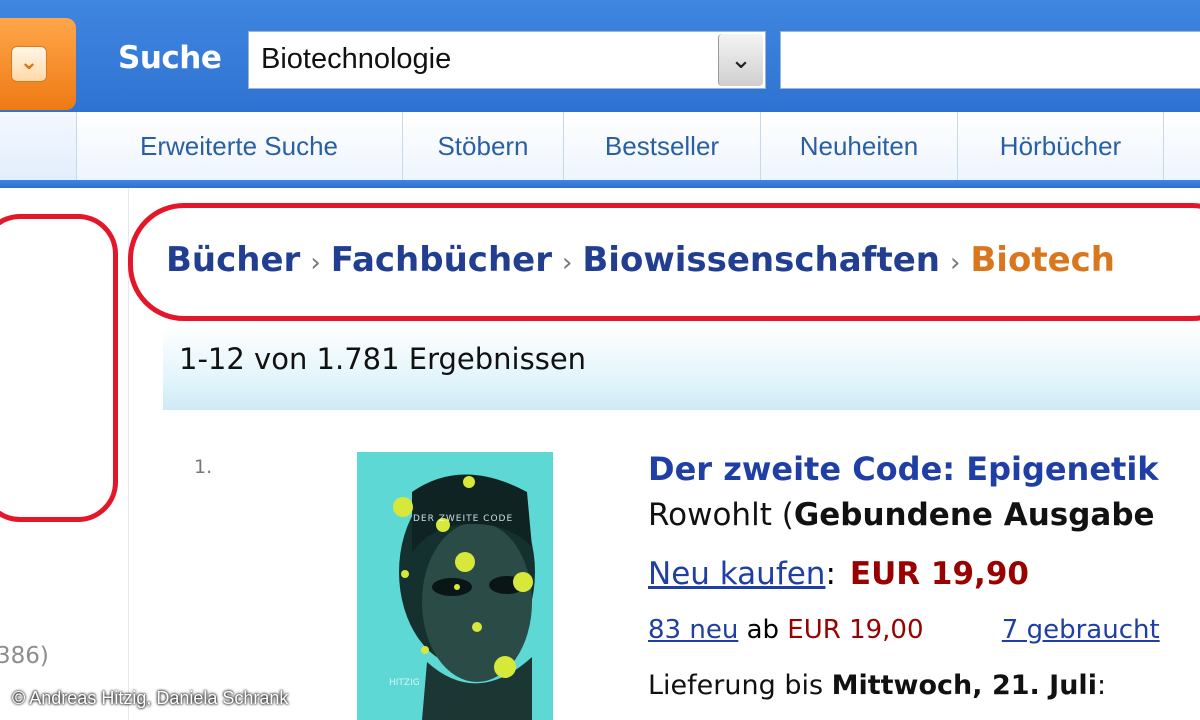  I want to click on breadcrumb-item-biowissenschaften: Biowissenschaften, so click(761, 260).